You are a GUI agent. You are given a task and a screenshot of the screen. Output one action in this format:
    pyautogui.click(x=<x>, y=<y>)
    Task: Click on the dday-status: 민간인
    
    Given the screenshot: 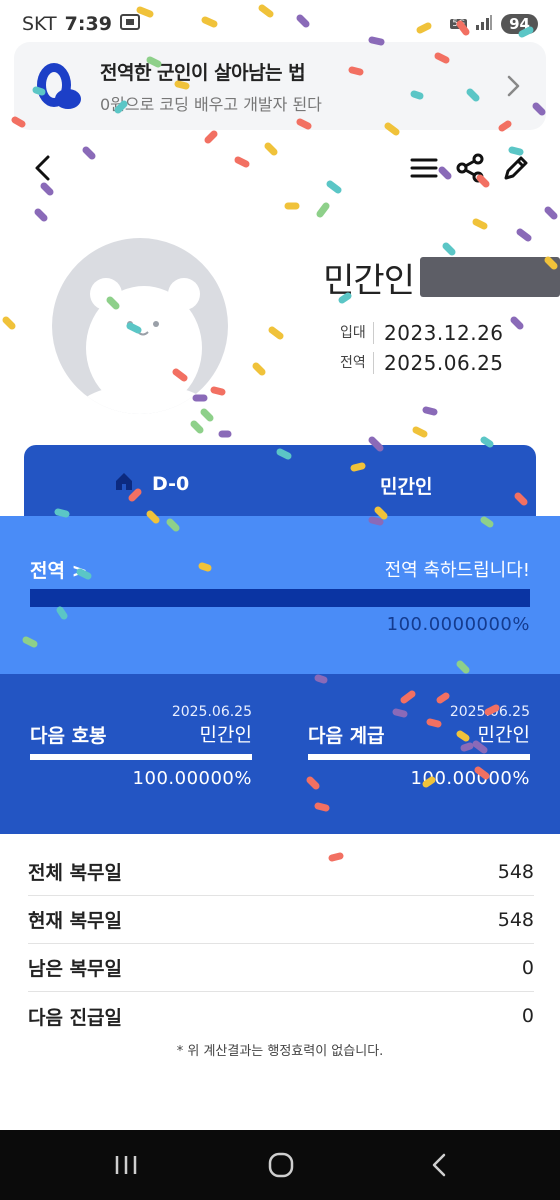 What is the action you would take?
    pyautogui.click(x=406, y=487)
    